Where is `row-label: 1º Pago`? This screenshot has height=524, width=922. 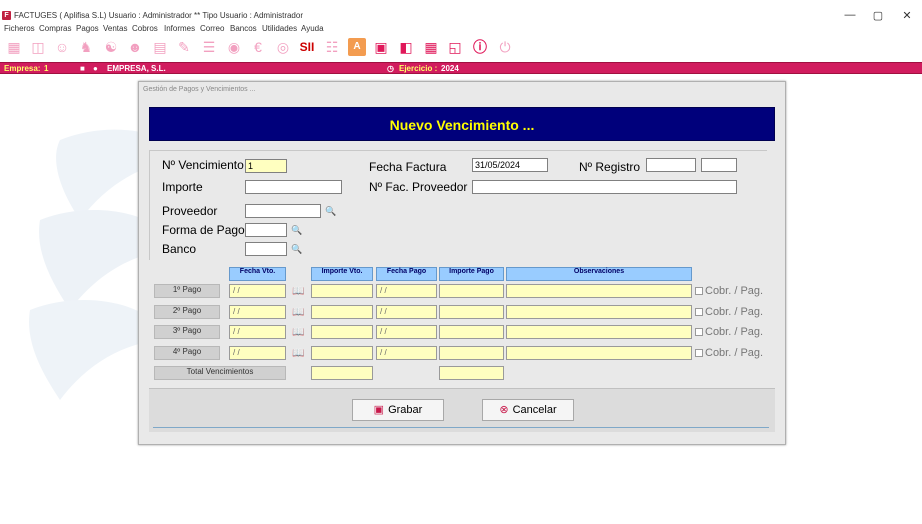 row-label: 1º Pago is located at coordinates (187, 291).